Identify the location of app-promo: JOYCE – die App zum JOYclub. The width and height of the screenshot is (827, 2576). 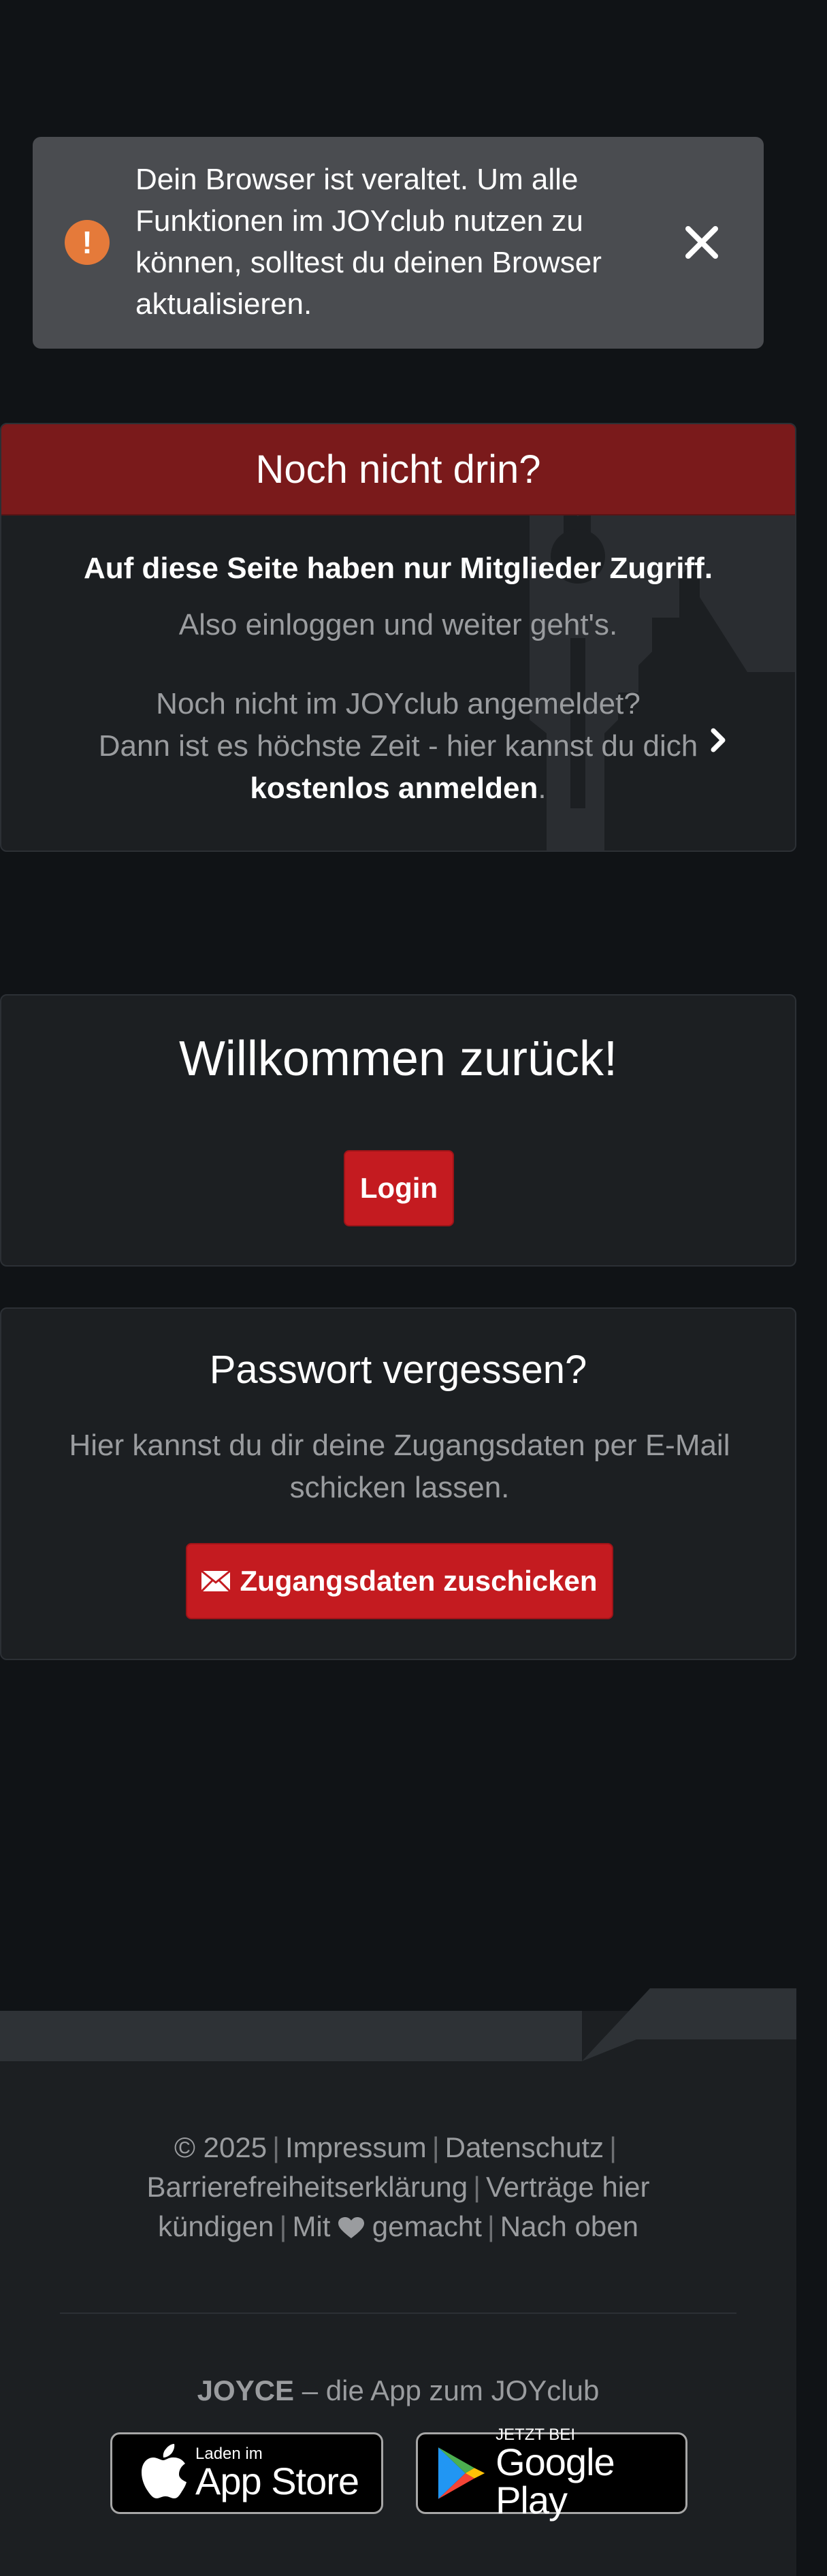
(398, 2390).